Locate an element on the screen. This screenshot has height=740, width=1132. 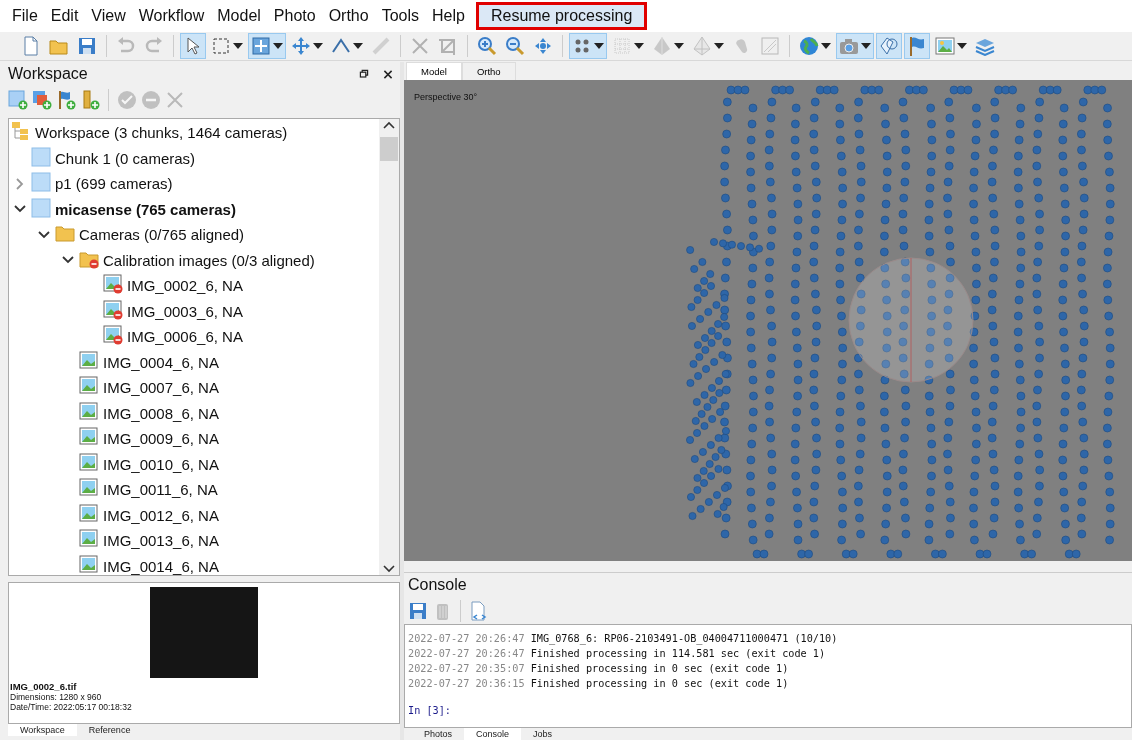
menu-item: Tools is located at coordinates (400, 16).